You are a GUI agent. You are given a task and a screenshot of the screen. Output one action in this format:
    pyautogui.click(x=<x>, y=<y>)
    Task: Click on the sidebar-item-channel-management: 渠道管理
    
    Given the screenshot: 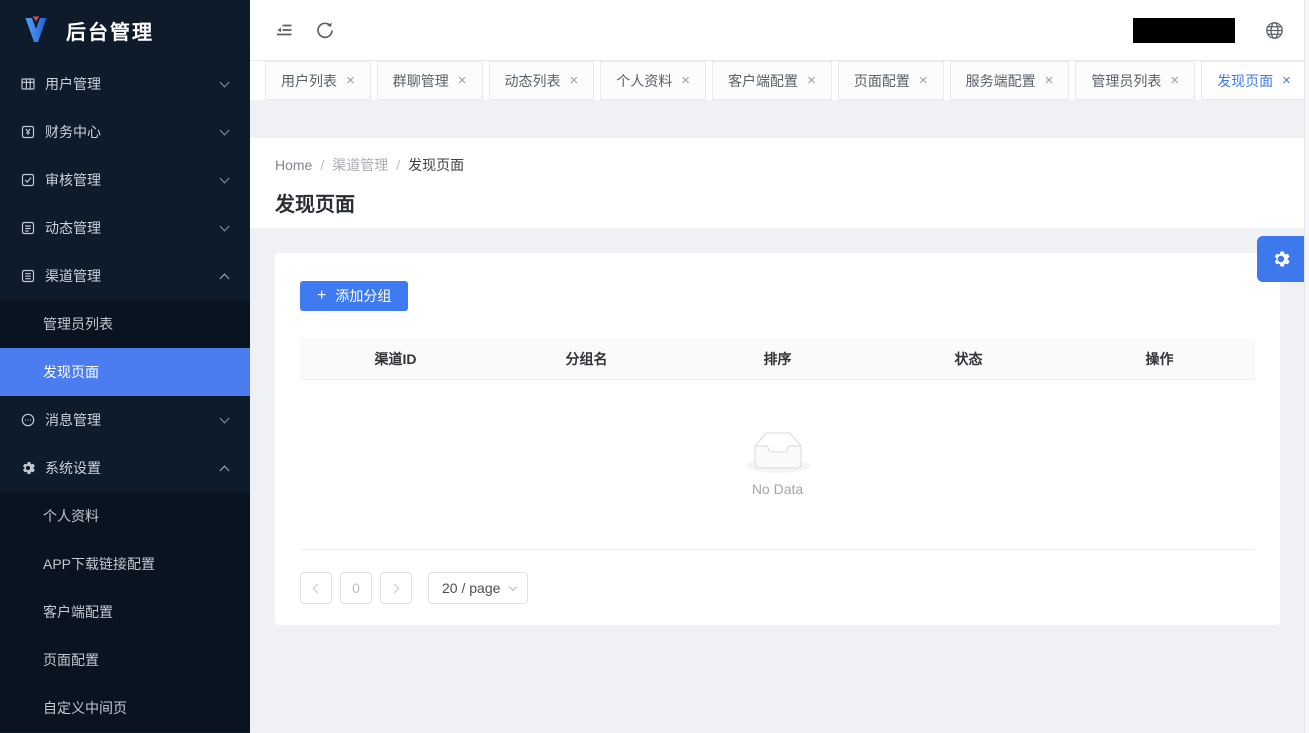 What is the action you would take?
    pyautogui.click(x=125, y=276)
    